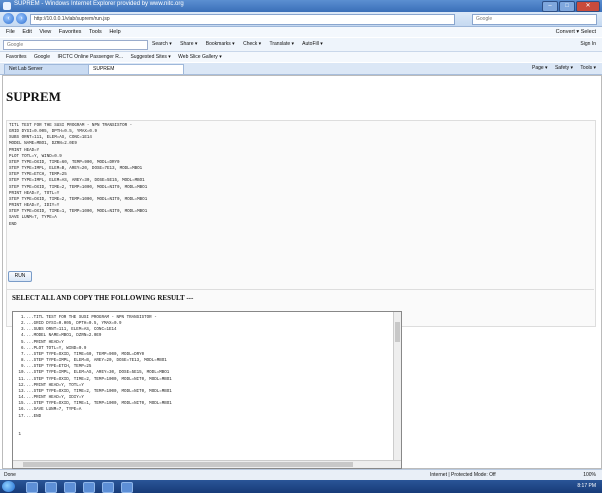  Describe the element at coordinates (47, 69) in the screenshot. I see `tab-net-lab-server: Net Lab Server` at that location.